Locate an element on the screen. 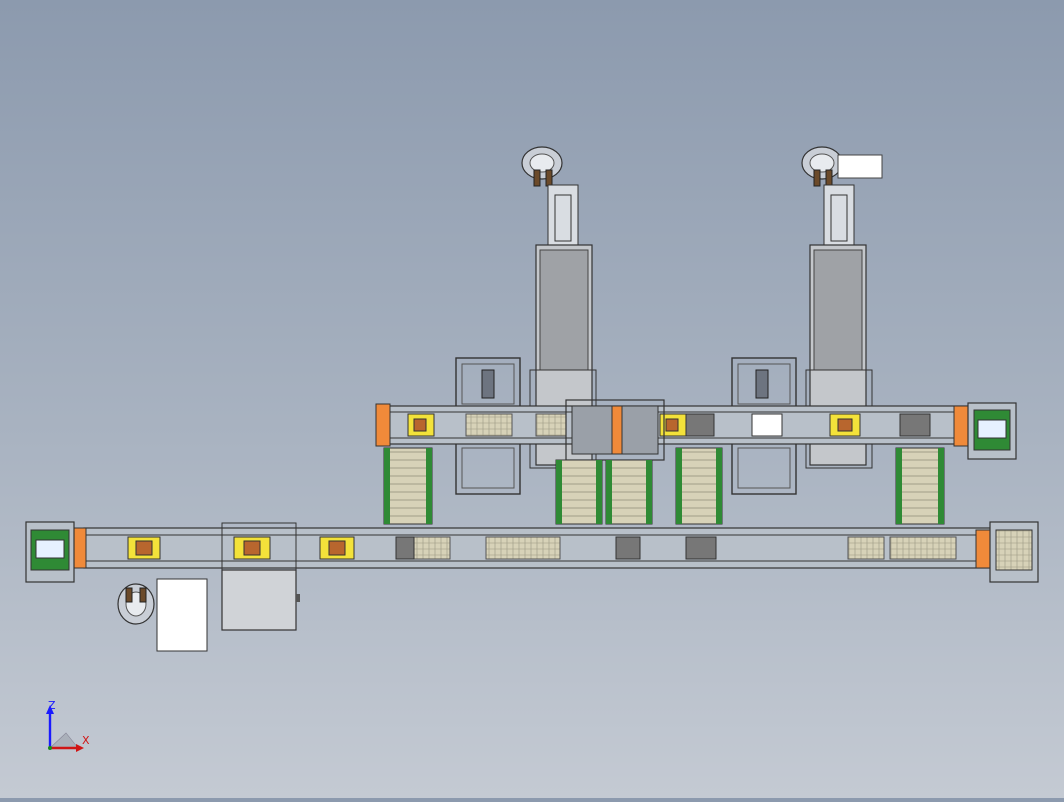  robot-arm-bottom is located at coordinates (136, 604).